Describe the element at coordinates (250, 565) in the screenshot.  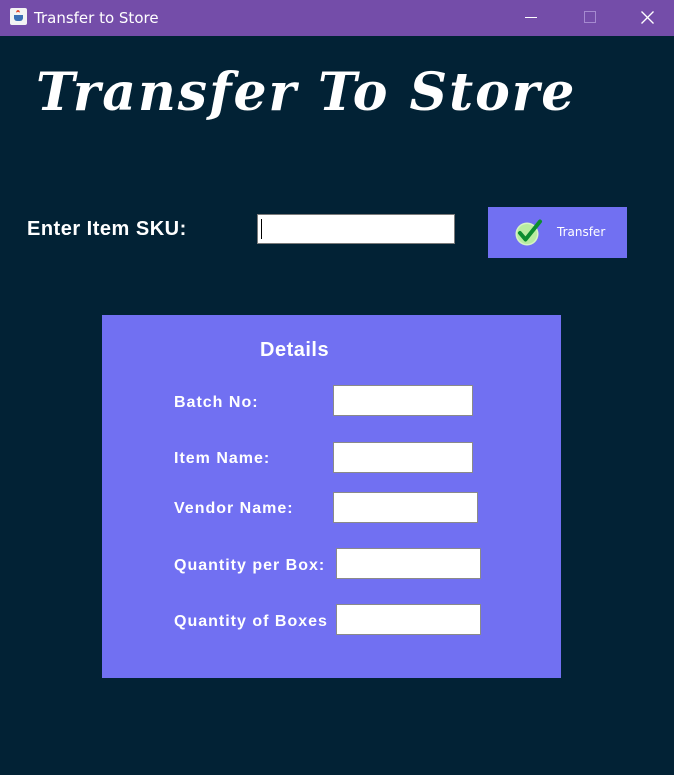
I see `quantity-per-box-label: Quantity per Box:` at that location.